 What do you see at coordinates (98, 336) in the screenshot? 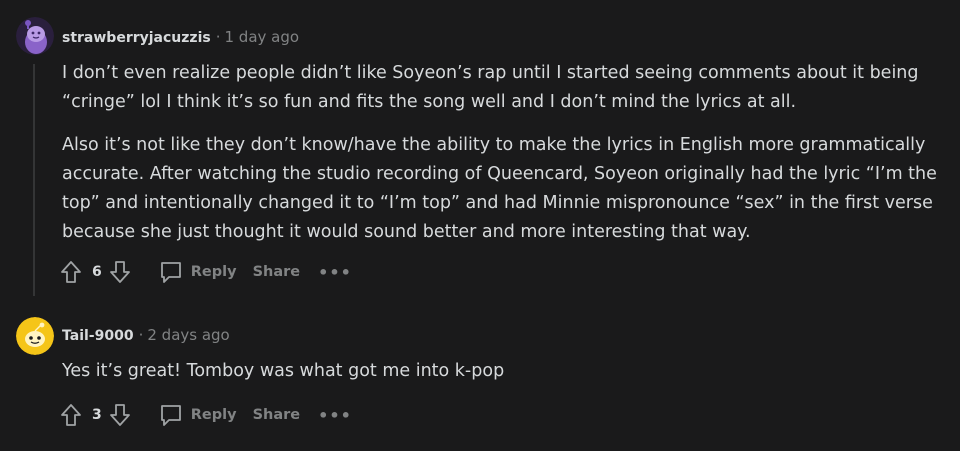
I see `username: Tail-9000` at bounding box center [98, 336].